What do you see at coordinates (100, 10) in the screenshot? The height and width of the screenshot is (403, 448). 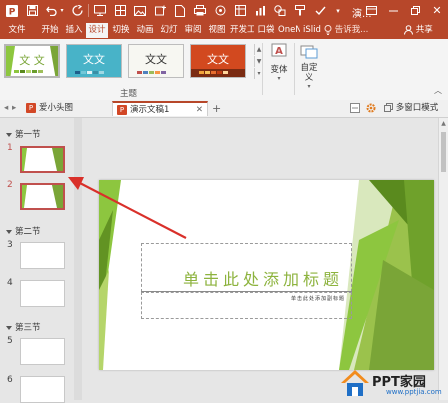 I see `presentation-icon` at bounding box center [100, 10].